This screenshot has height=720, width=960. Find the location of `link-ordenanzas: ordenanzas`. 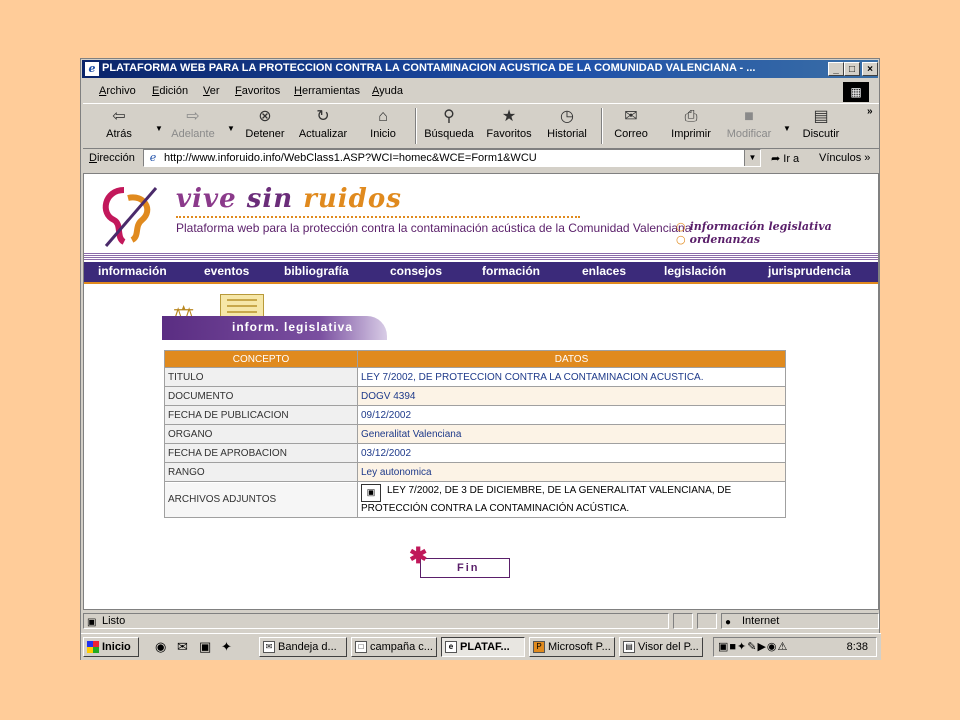

link-ordenanzas: ordenanzas is located at coordinates (754, 239).